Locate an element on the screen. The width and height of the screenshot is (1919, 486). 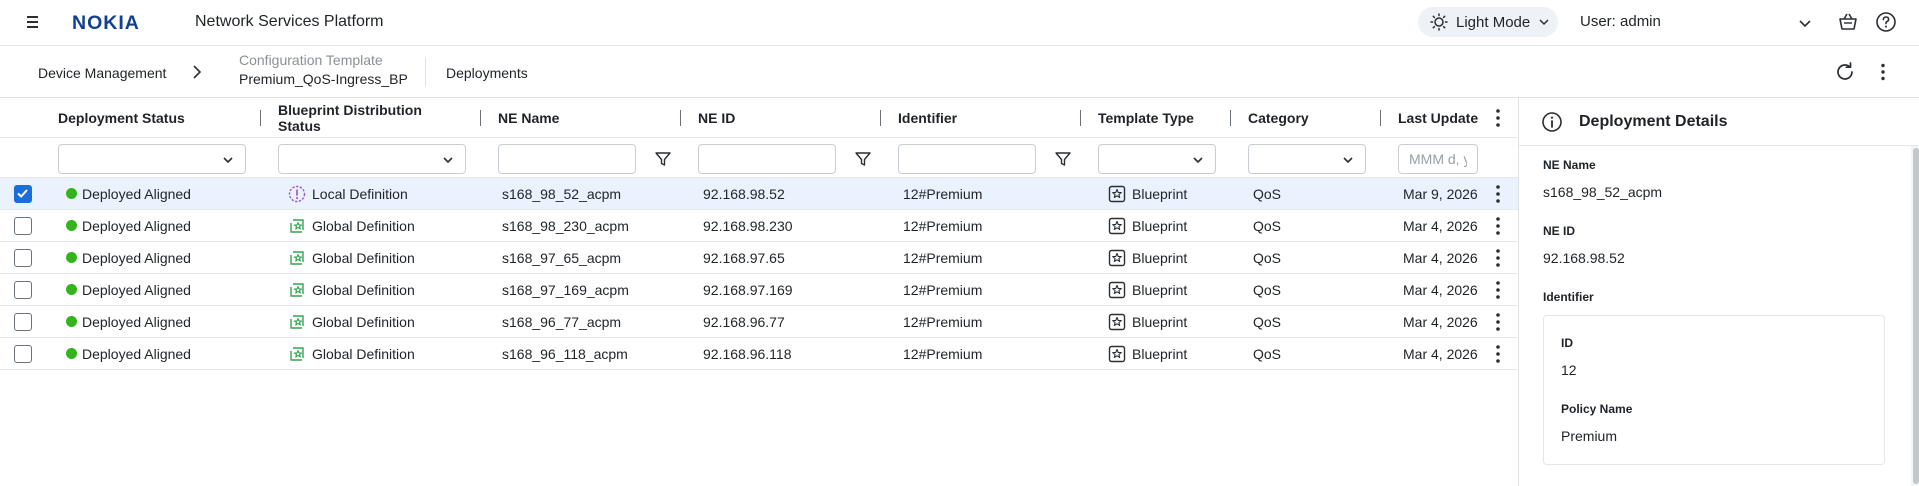
help-icon is located at coordinates (1886, 22).